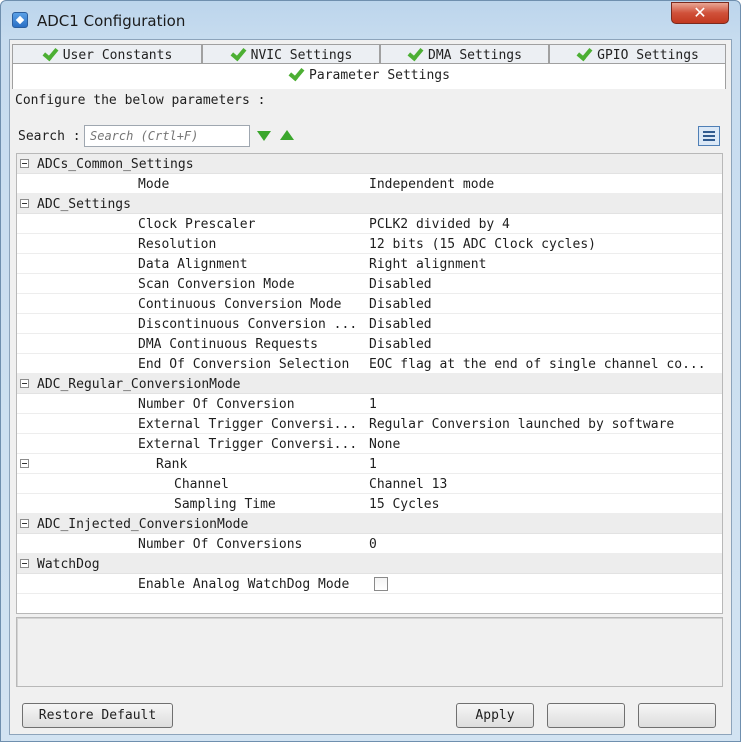 The height and width of the screenshot is (742, 741). What do you see at coordinates (49, 136) in the screenshot?
I see `search-label: Search :` at bounding box center [49, 136].